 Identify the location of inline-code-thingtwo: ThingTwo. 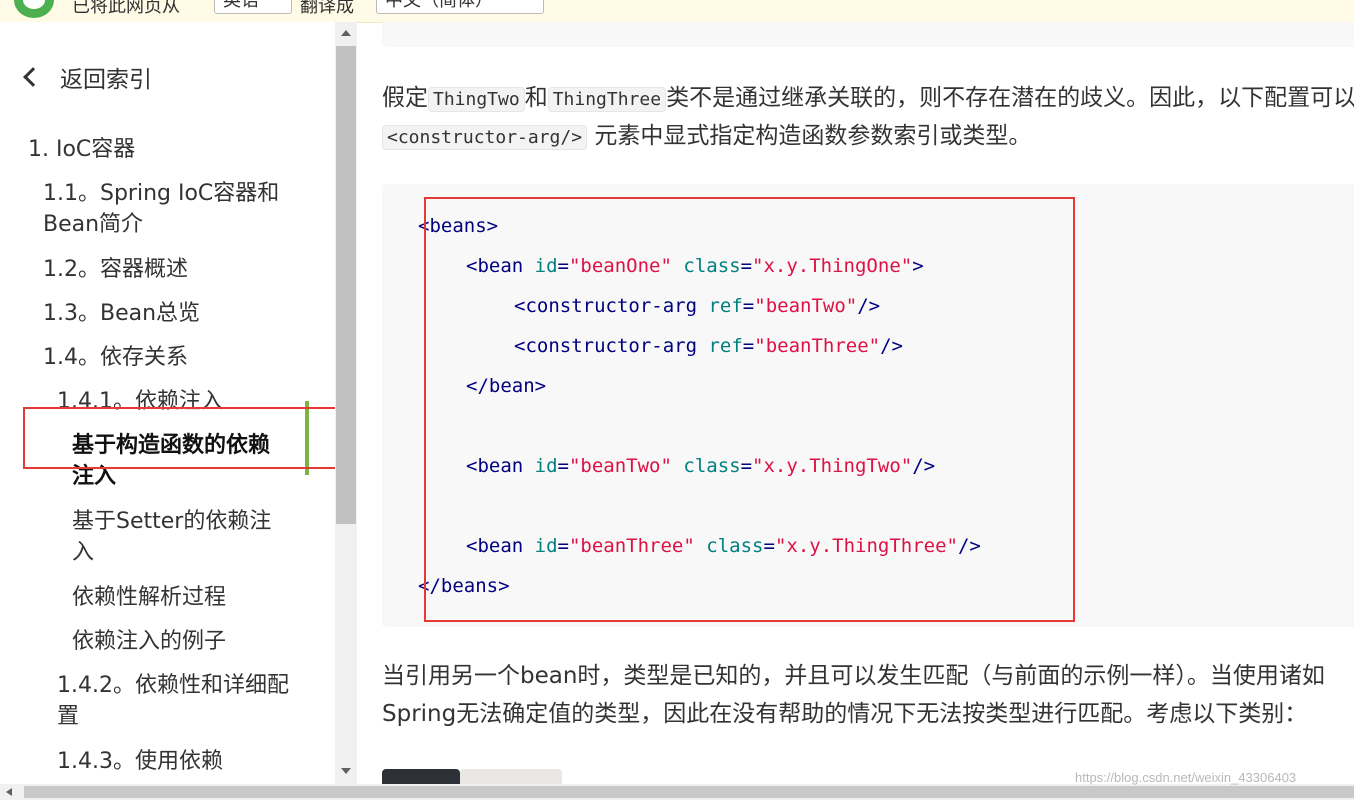
(476, 99).